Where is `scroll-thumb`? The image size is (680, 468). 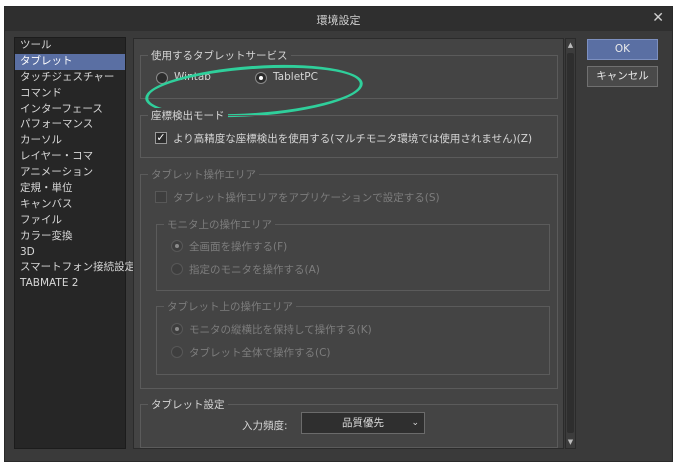
scroll-thumb is located at coordinates (570, 243).